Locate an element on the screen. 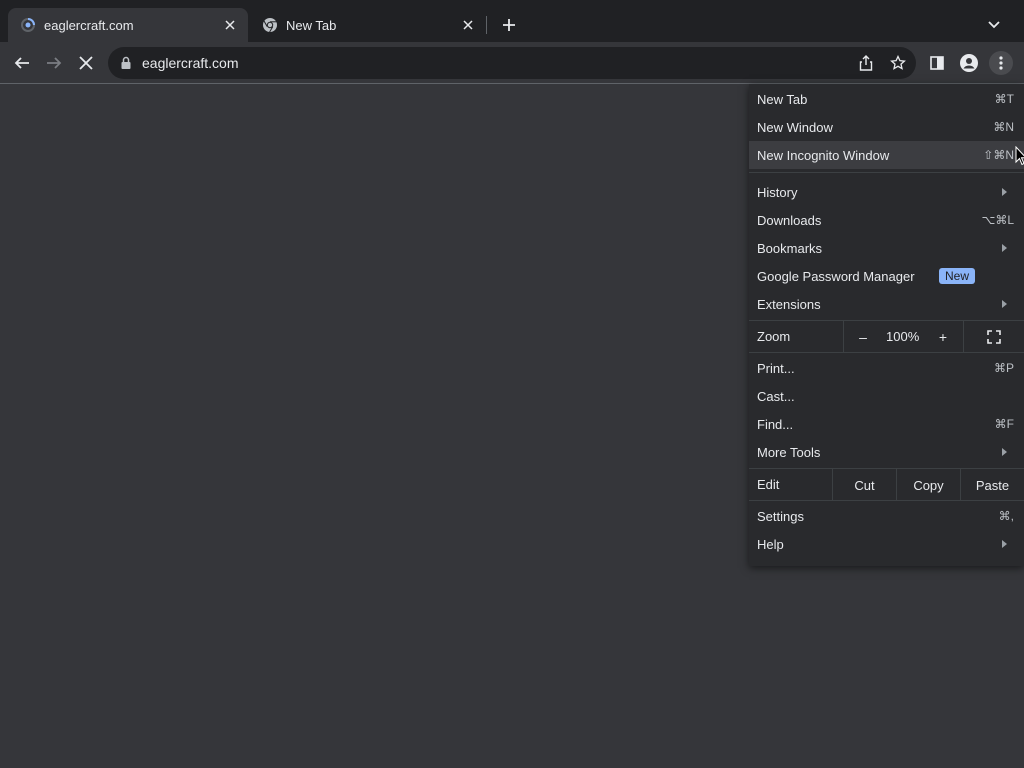  fullscreen-icon is located at coordinates (994, 337).